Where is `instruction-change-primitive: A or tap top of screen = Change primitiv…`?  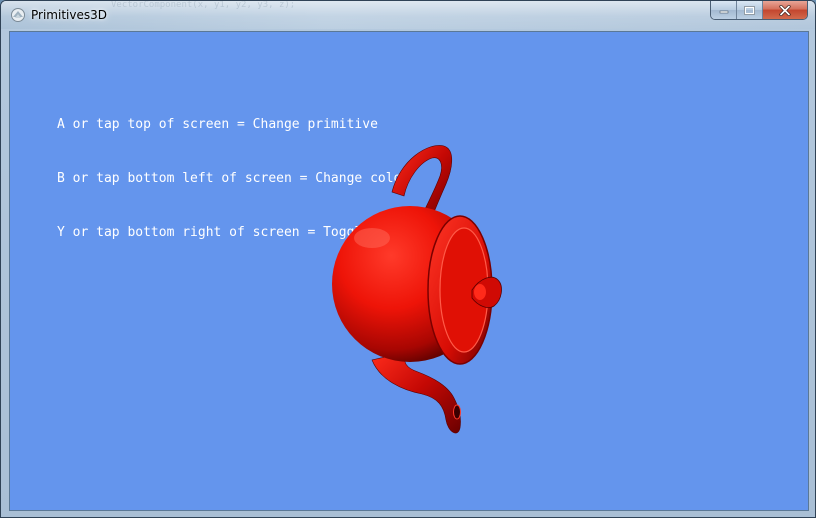
instruction-change-primitive: A or tap top of screen = Change primitiv… is located at coordinates (217, 124).